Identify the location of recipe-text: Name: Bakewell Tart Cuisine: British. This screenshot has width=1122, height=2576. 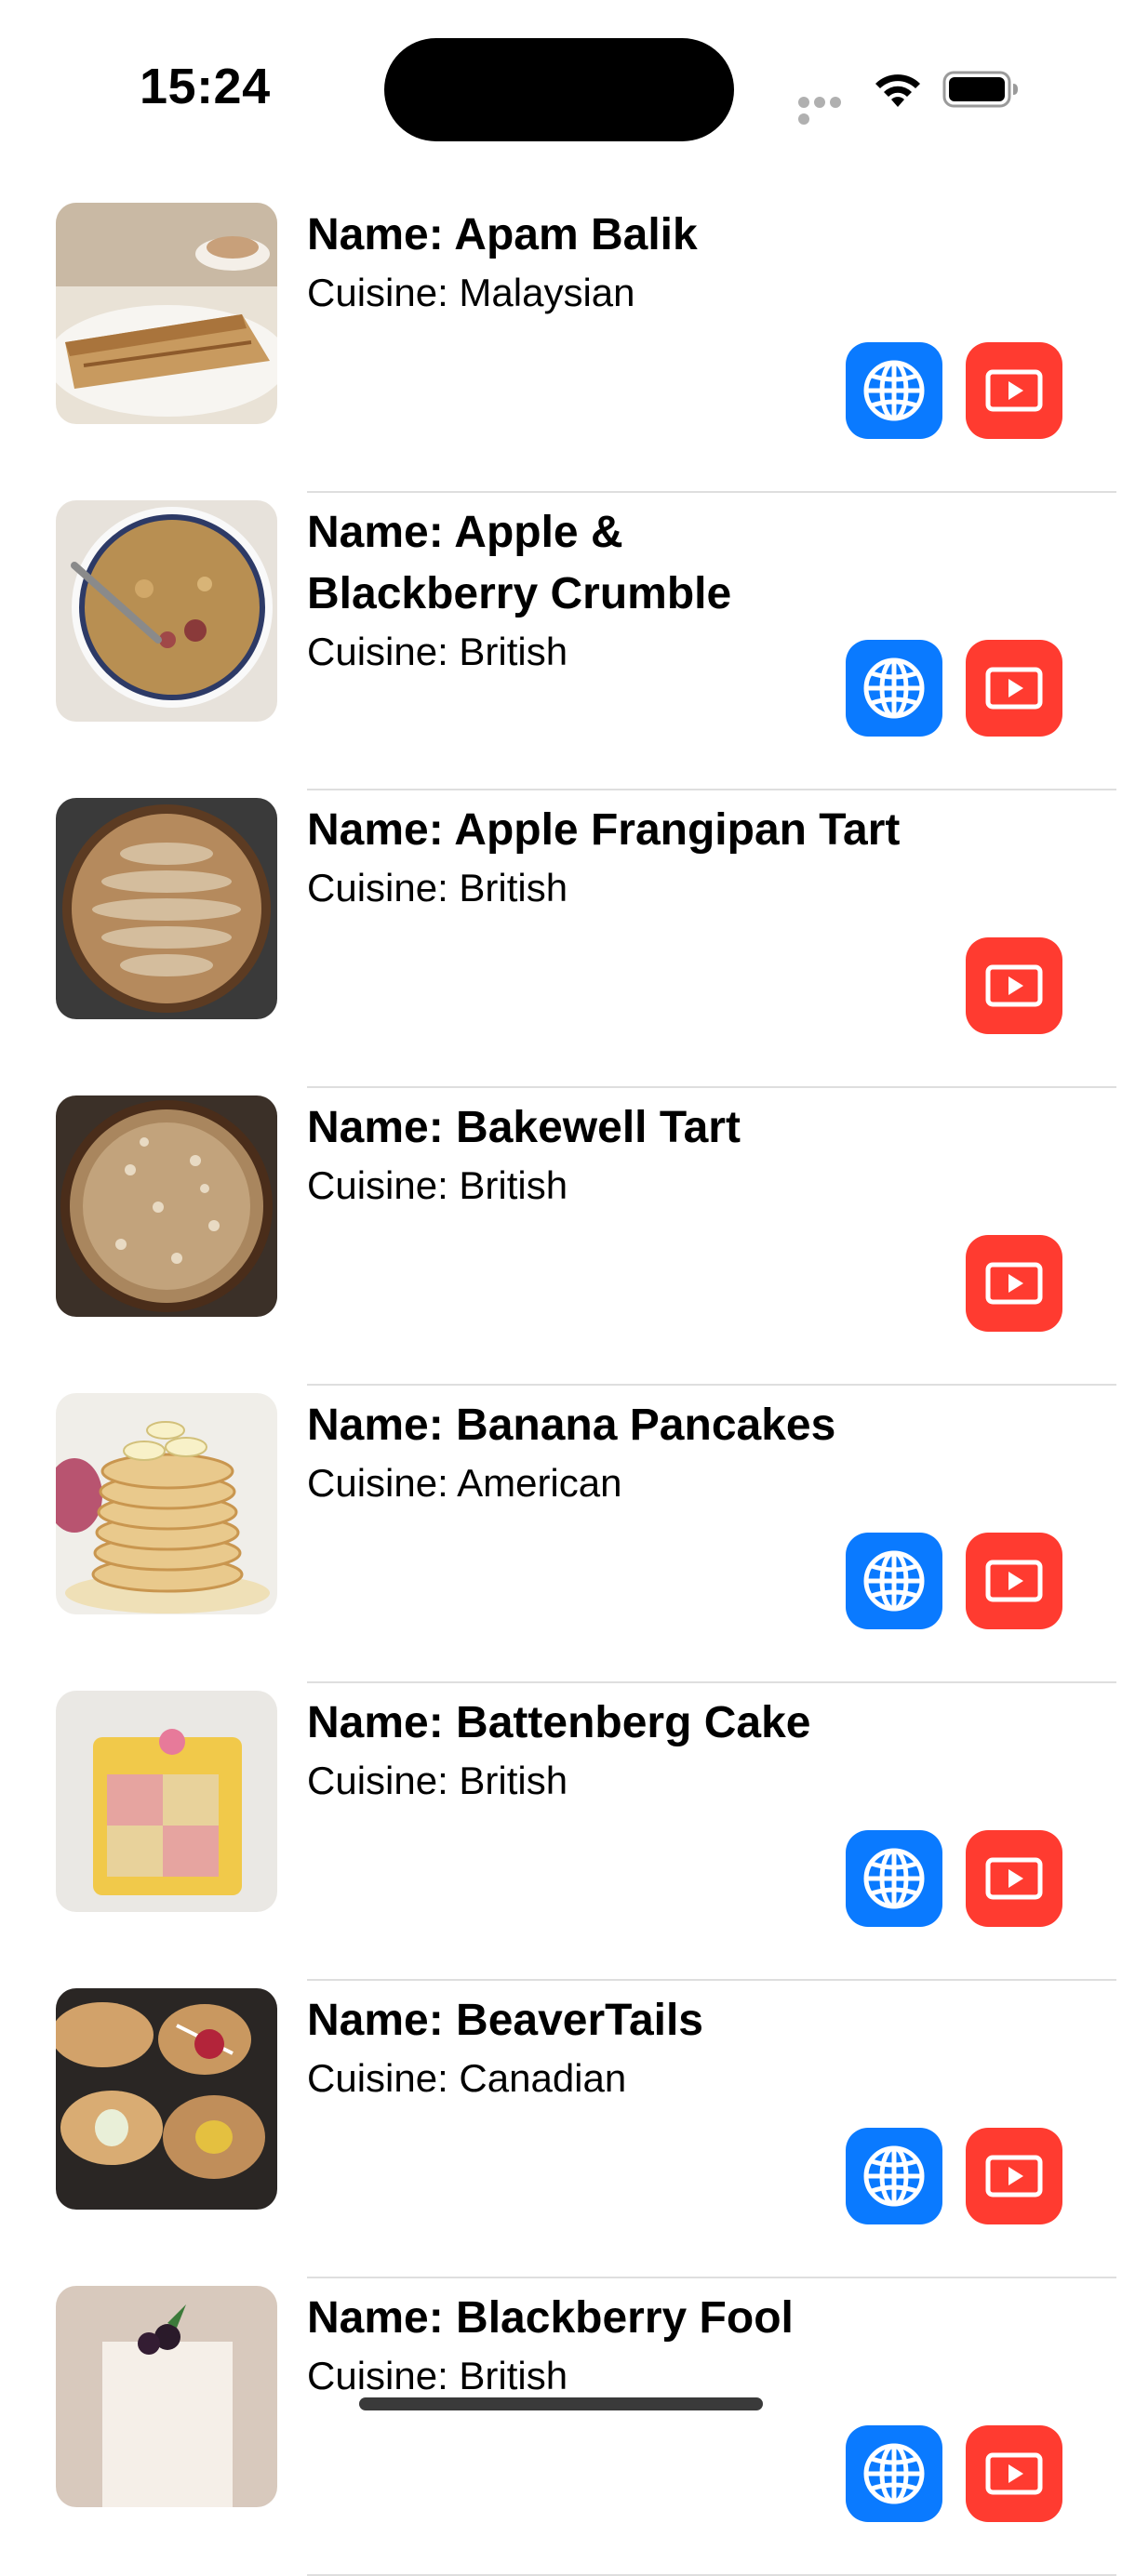
(642, 1155).